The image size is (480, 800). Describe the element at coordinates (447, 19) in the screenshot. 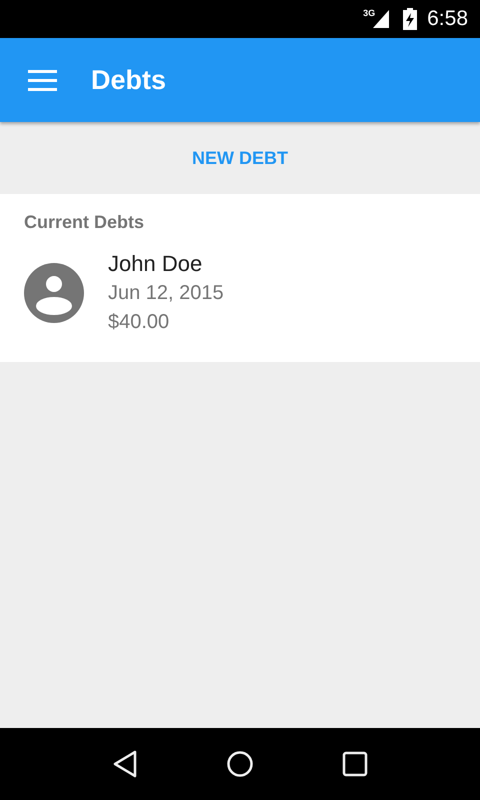

I see `clock-time: 6:58` at that location.